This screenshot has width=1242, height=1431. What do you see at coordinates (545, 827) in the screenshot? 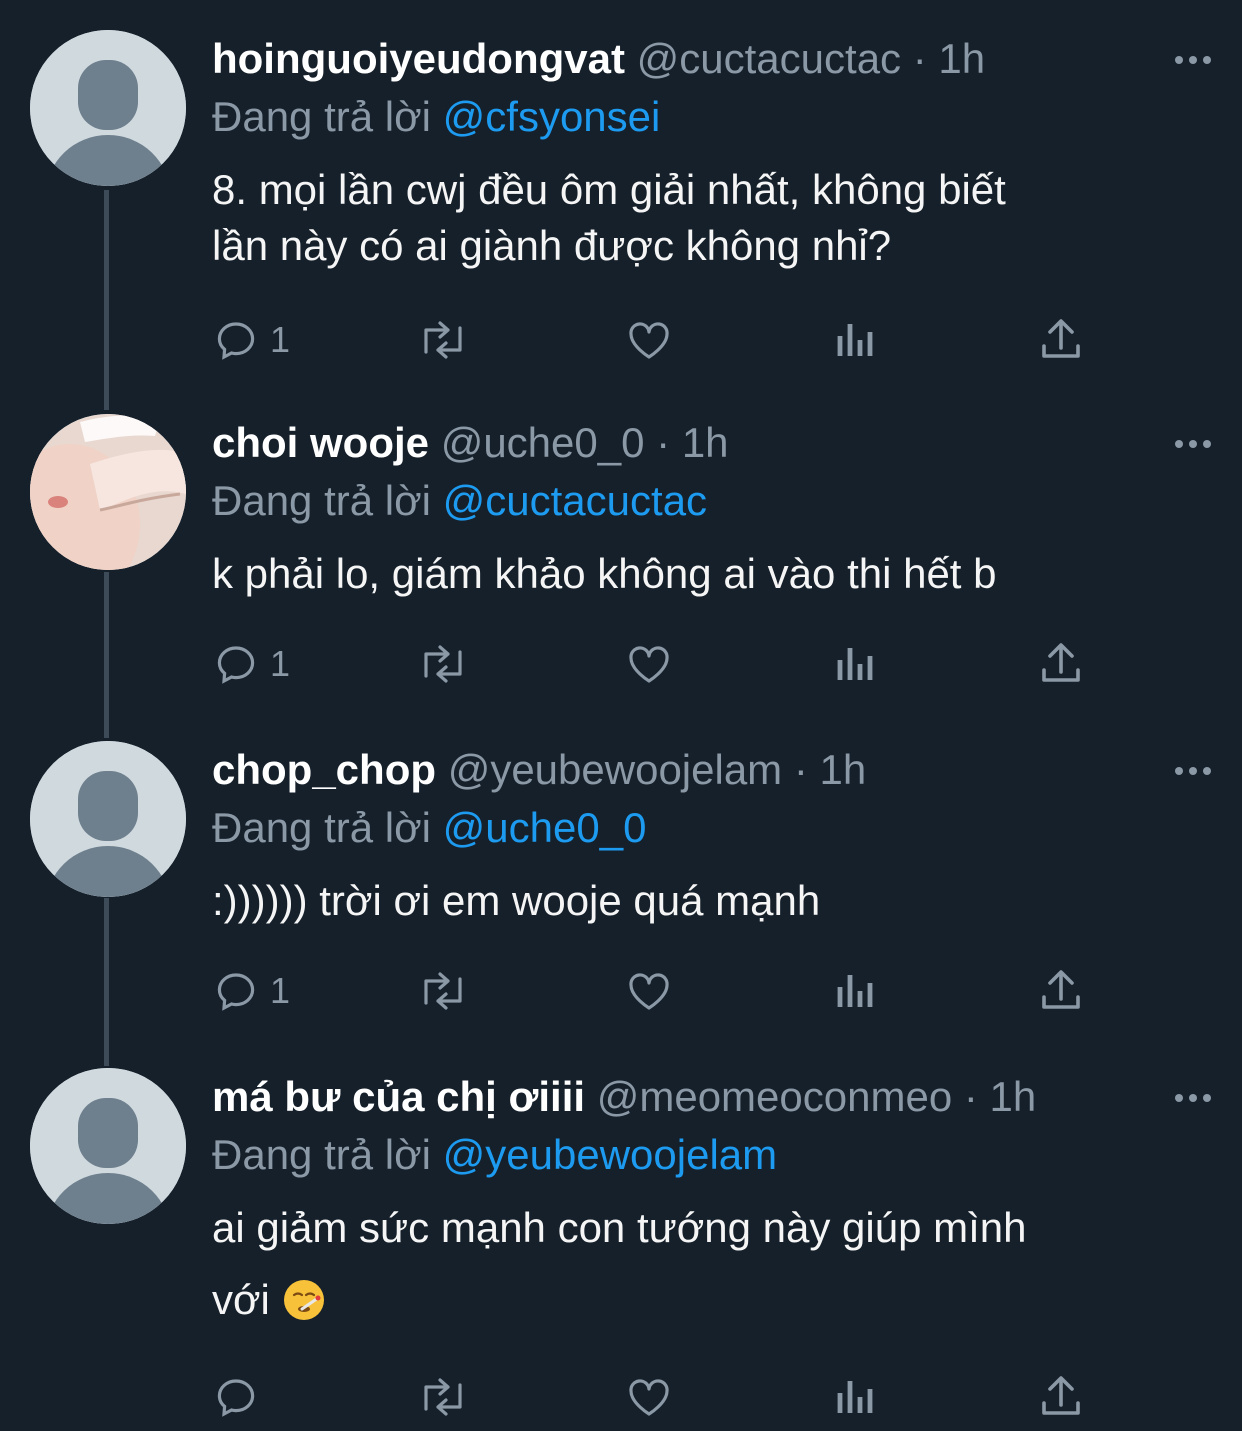
I see `mention-link: @uche0_0` at bounding box center [545, 827].